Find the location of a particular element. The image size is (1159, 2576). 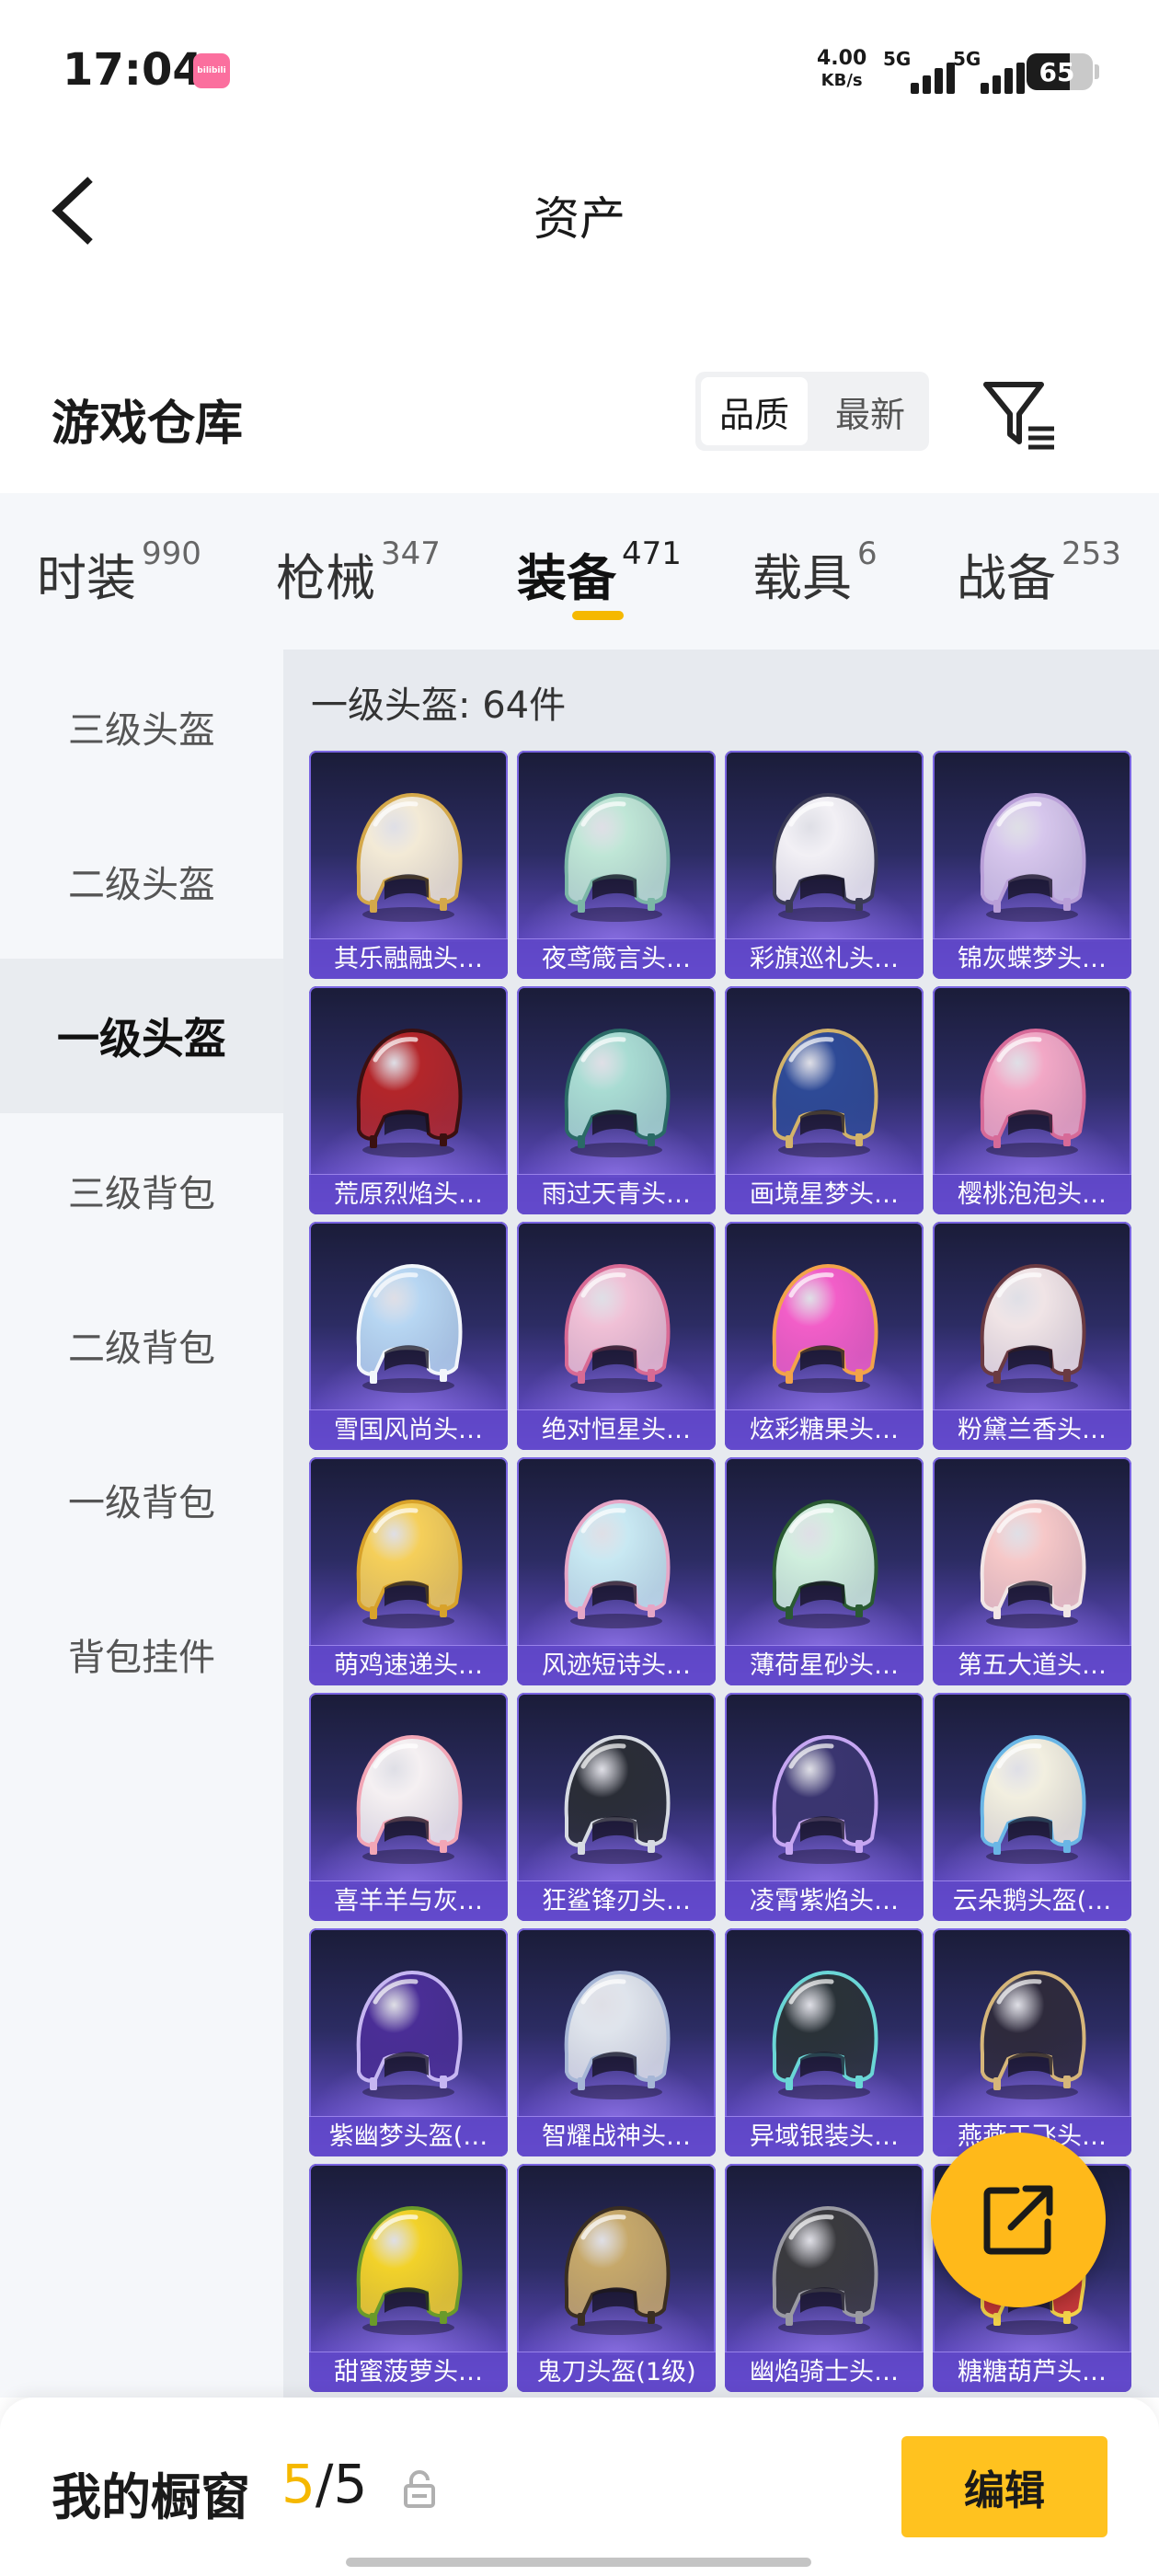

lock-icon is located at coordinates (419, 2488).